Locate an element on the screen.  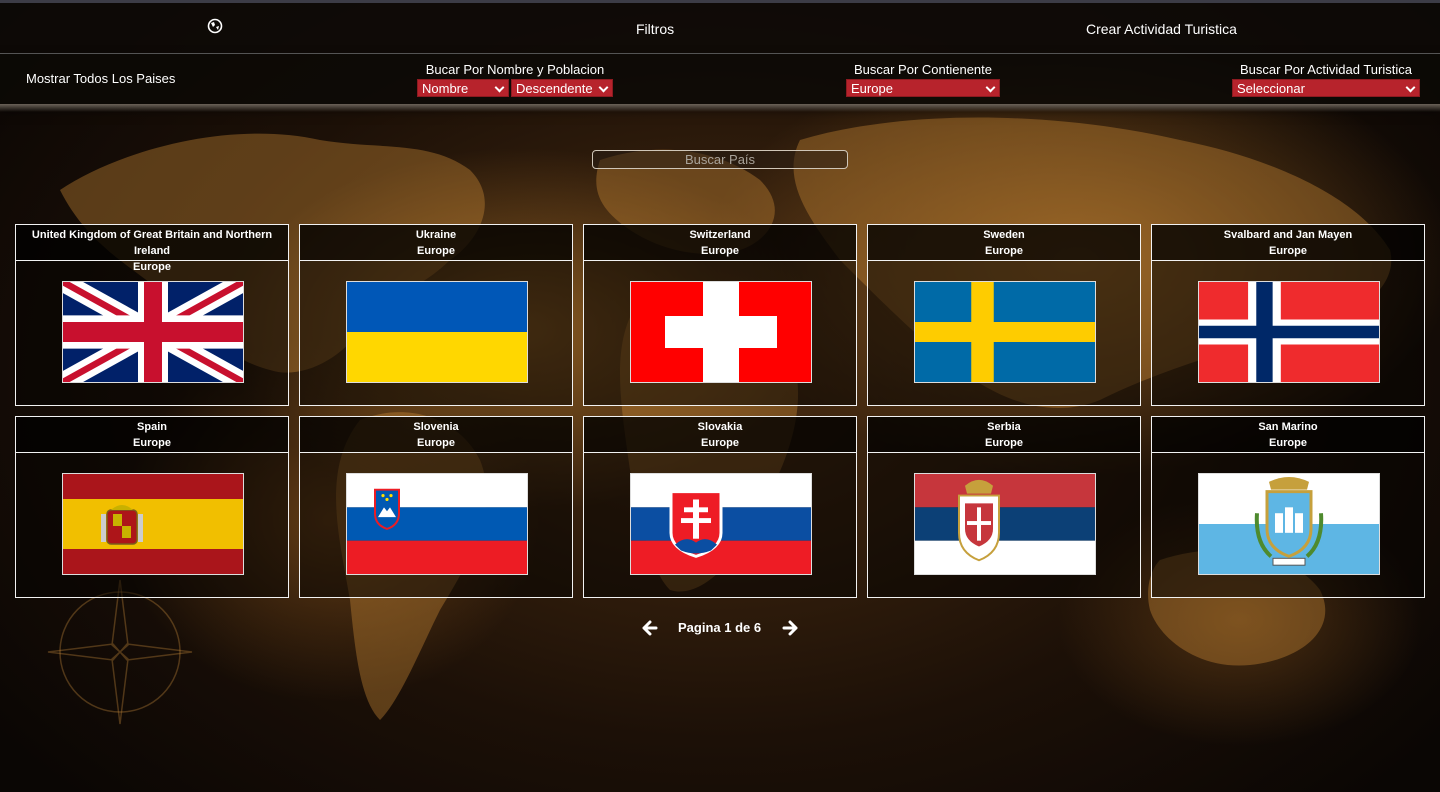
activity-filter-label: Buscar Por Actividad Turistica is located at coordinates (1326, 69).